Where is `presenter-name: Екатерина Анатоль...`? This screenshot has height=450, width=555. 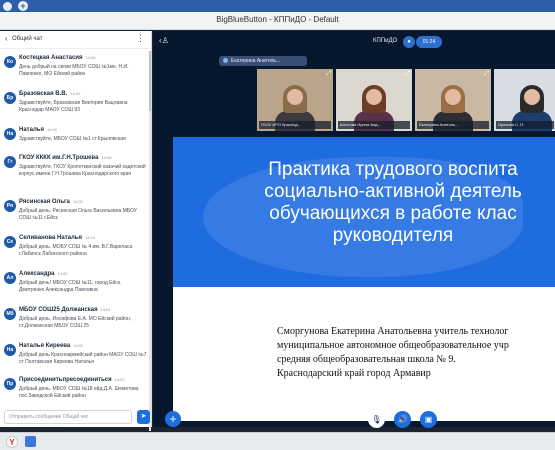 presenter-name: Екатерина Анатоль... is located at coordinates (256, 61).